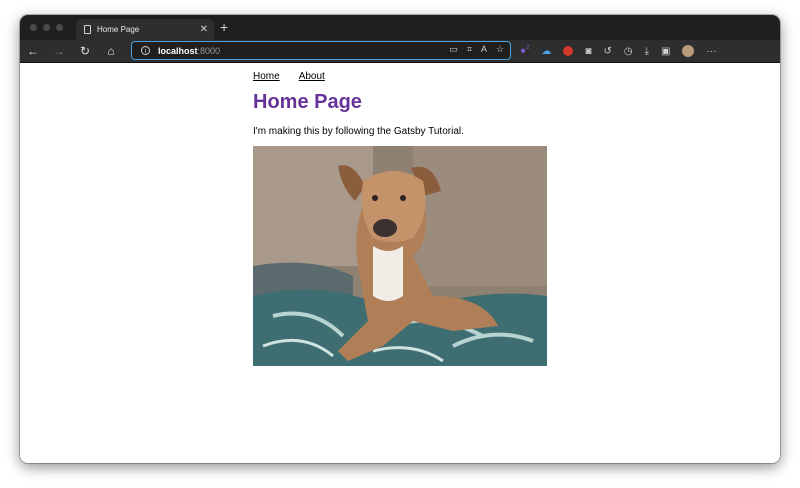 This screenshot has height=488, width=800. Describe the element at coordinates (568, 51) in the screenshot. I see `red-extension-icon` at that location.